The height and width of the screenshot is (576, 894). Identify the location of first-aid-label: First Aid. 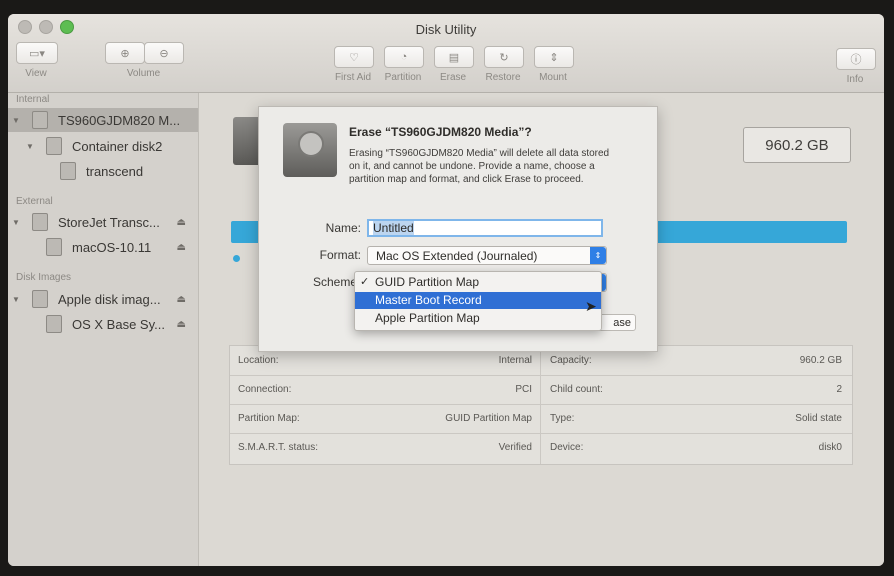
(353, 77).